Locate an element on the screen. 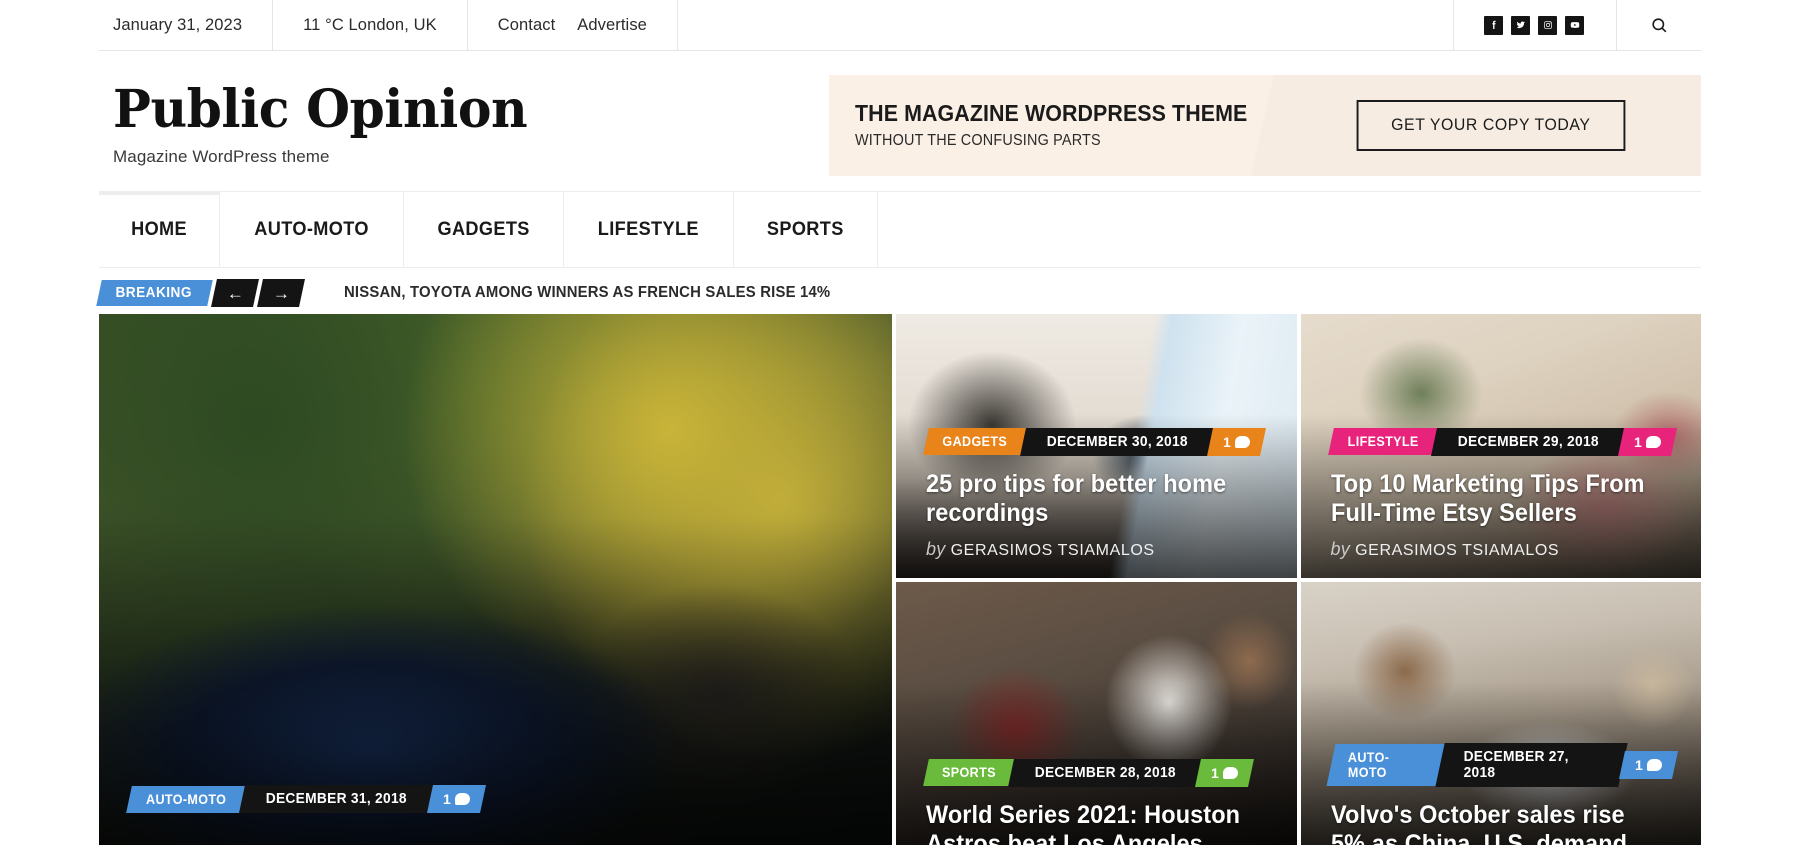 The width and height of the screenshot is (1800, 846). nav-label-auto-moto: AUTO-MOTO is located at coordinates (311, 229).